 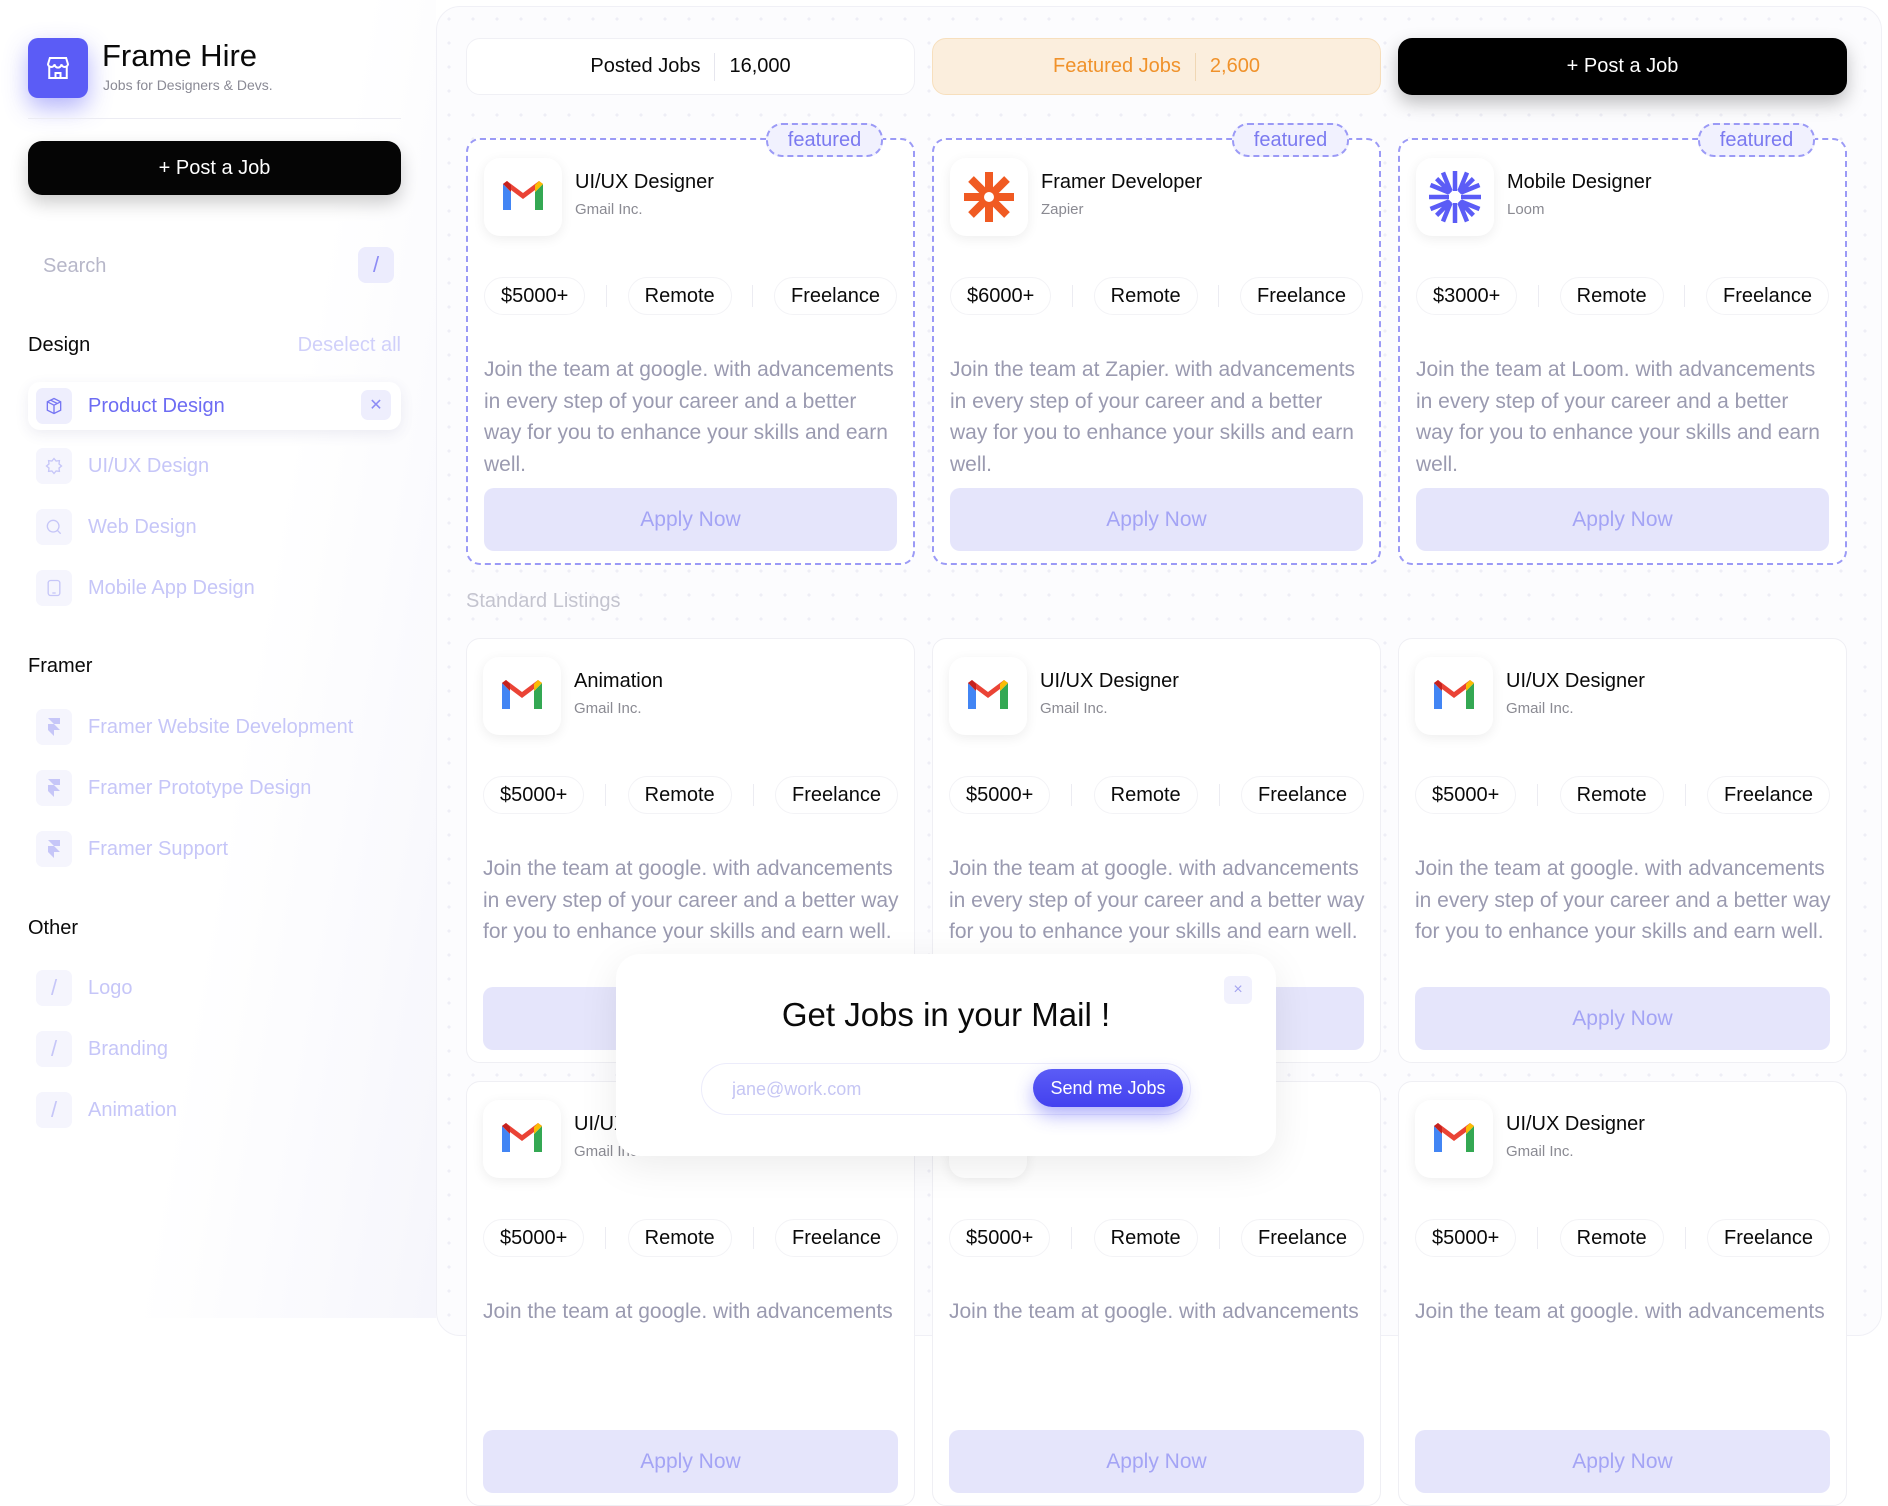 What do you see at coordinates (1467, 296) in the screenshot?
I see `job-tag: $3000+` at bounding box center [1467, 296].